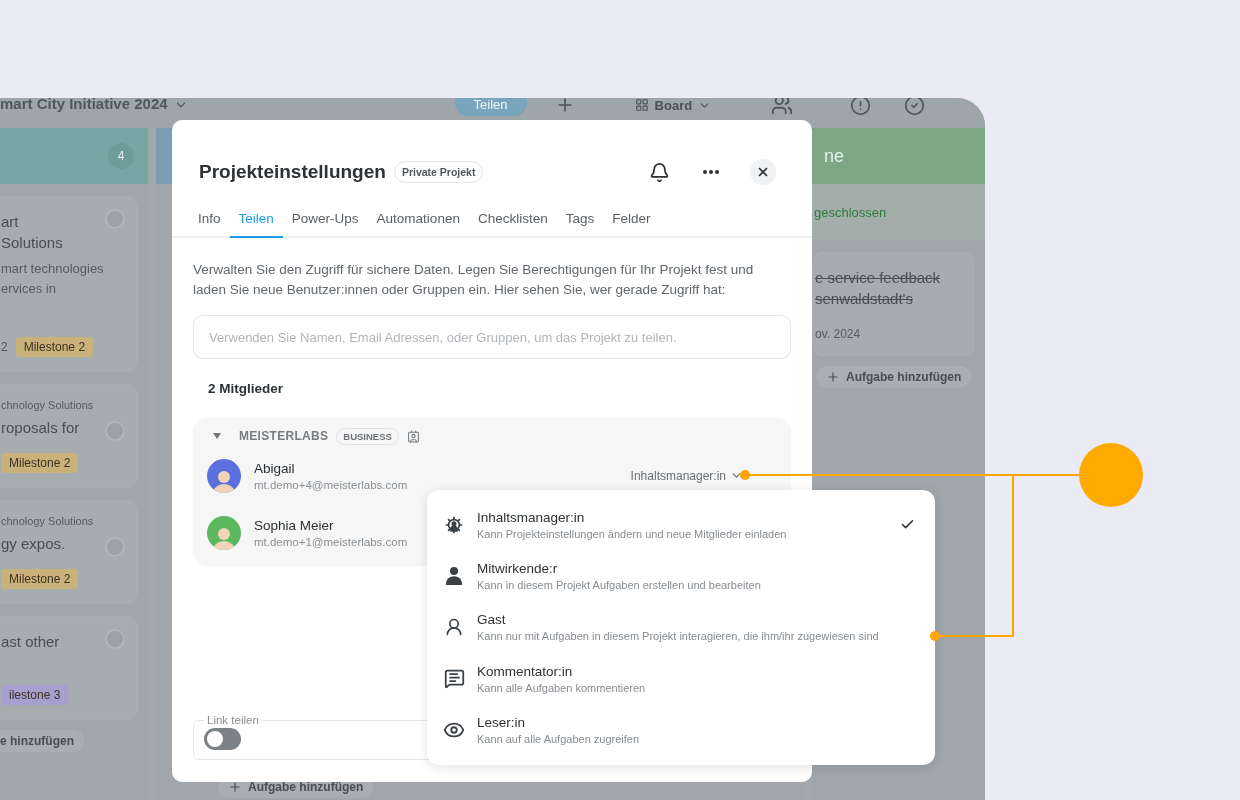 This screenshot has width=1240, height=800. Describe the element at coordinates (502, 723) in the screenshot. I see `role-title: Leser:in` at that location.